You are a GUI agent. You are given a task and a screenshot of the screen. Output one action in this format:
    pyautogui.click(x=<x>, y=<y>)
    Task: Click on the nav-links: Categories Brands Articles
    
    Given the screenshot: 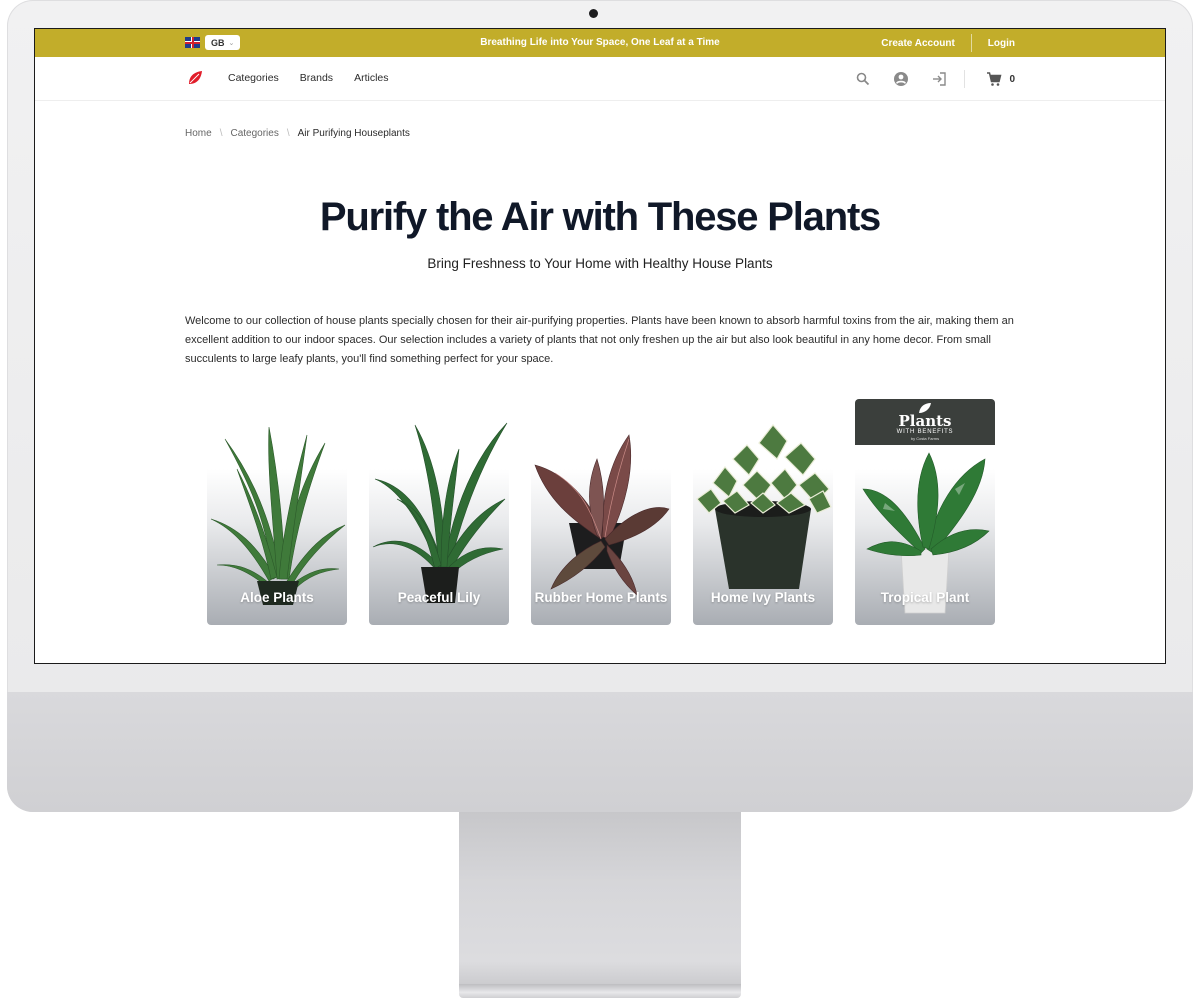 What is the action you would take?
    pyautogui.click(x=308, y=78)
    